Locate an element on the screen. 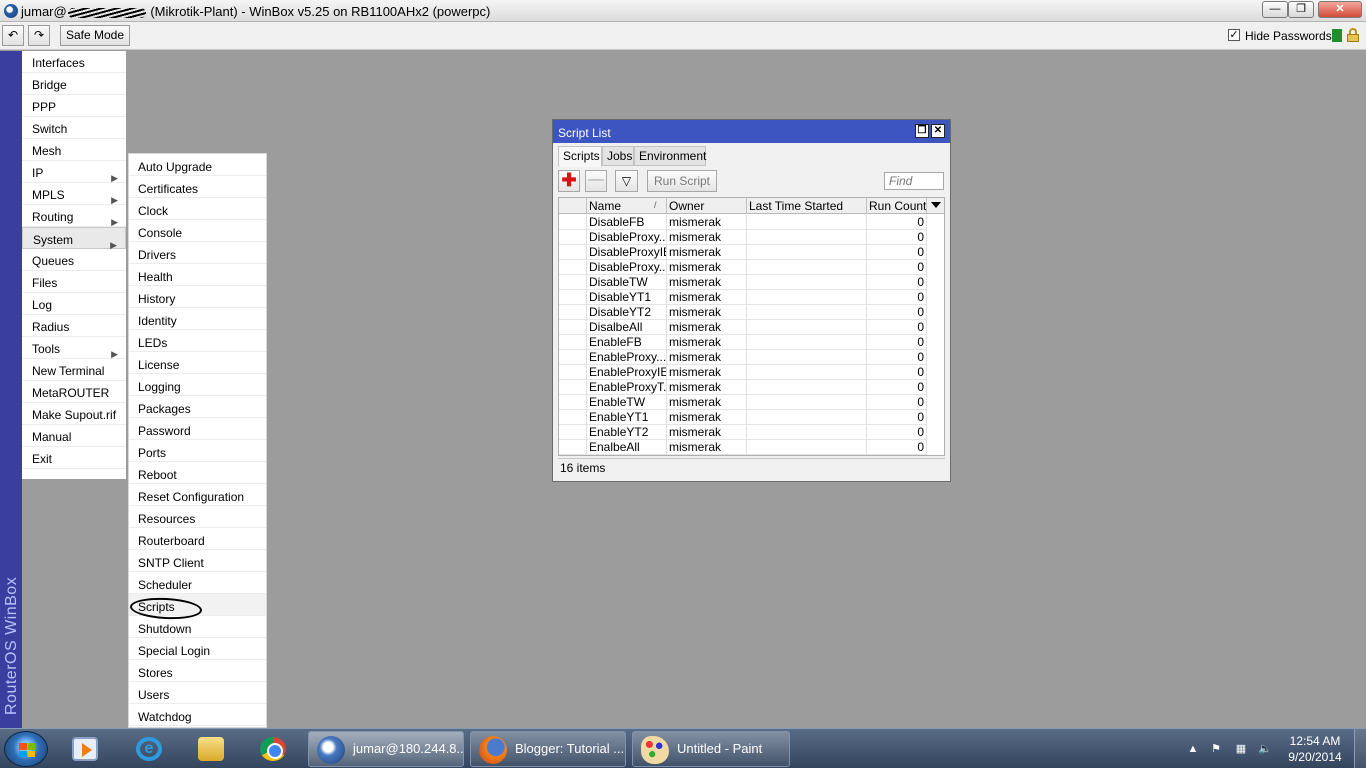  script-list-close-button: ✕ is located at coordinates (938, 131).